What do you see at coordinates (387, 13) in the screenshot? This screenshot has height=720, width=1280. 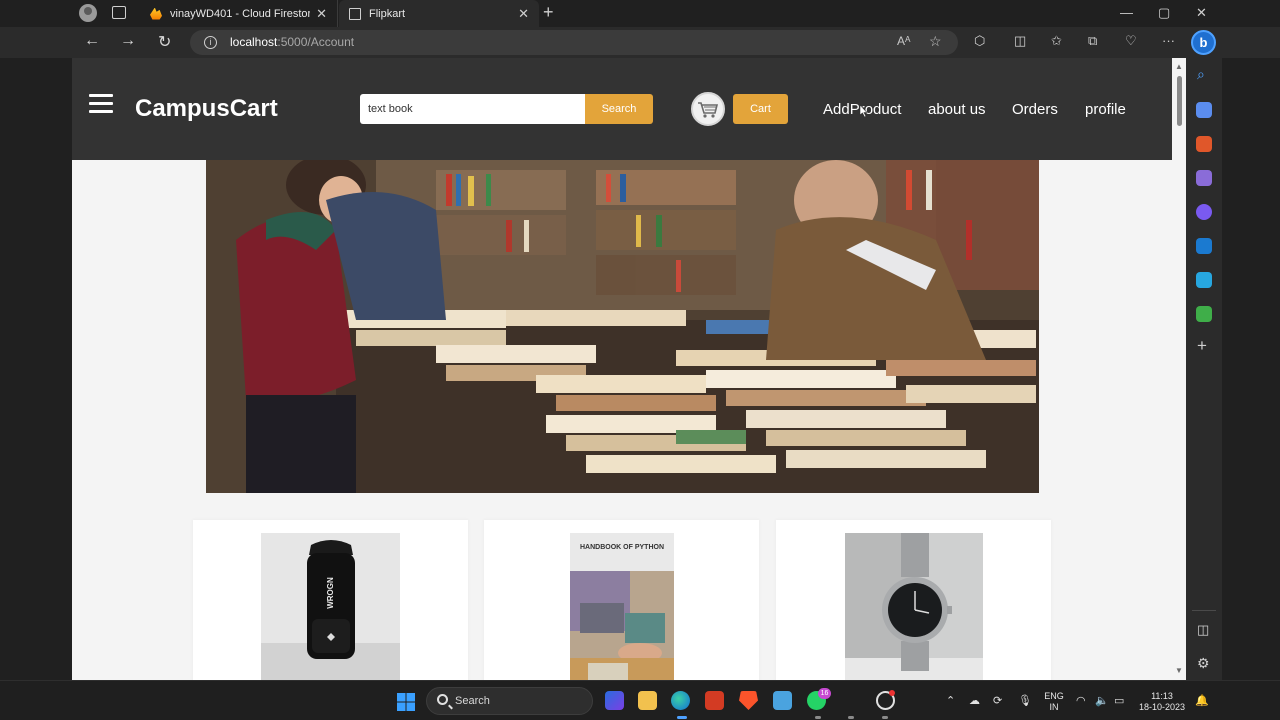 I see `tab-title: Flipkart` at bounding box center [387, 13].